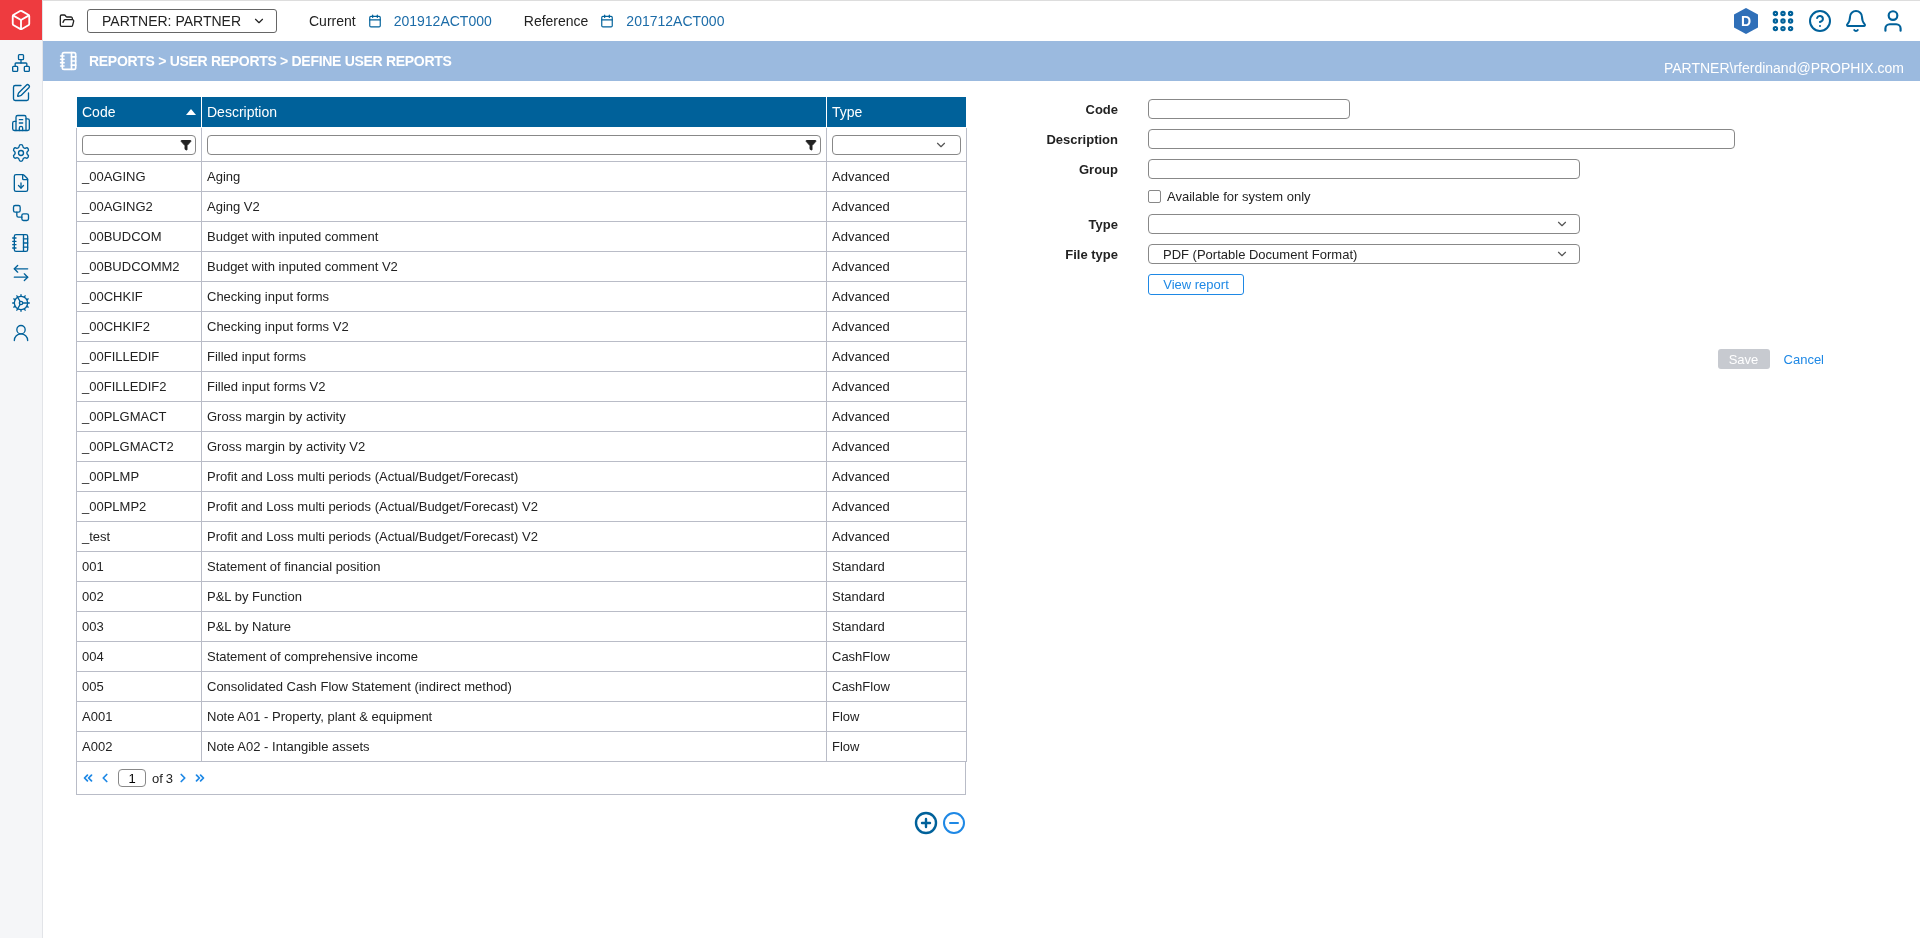 The width and height of the screenshot is (1920, 938). Describe the element at coordinates (139, 746) in the screenshot. I see `table-cell: A002` at that location.